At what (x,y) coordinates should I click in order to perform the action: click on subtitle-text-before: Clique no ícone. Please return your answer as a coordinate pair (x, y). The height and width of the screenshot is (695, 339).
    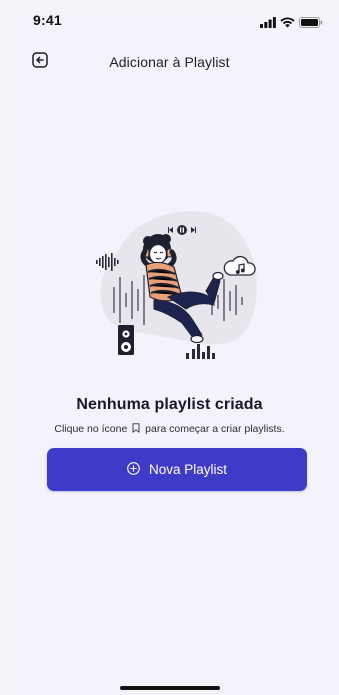
    Looking at the image, I should click on (91, 429).